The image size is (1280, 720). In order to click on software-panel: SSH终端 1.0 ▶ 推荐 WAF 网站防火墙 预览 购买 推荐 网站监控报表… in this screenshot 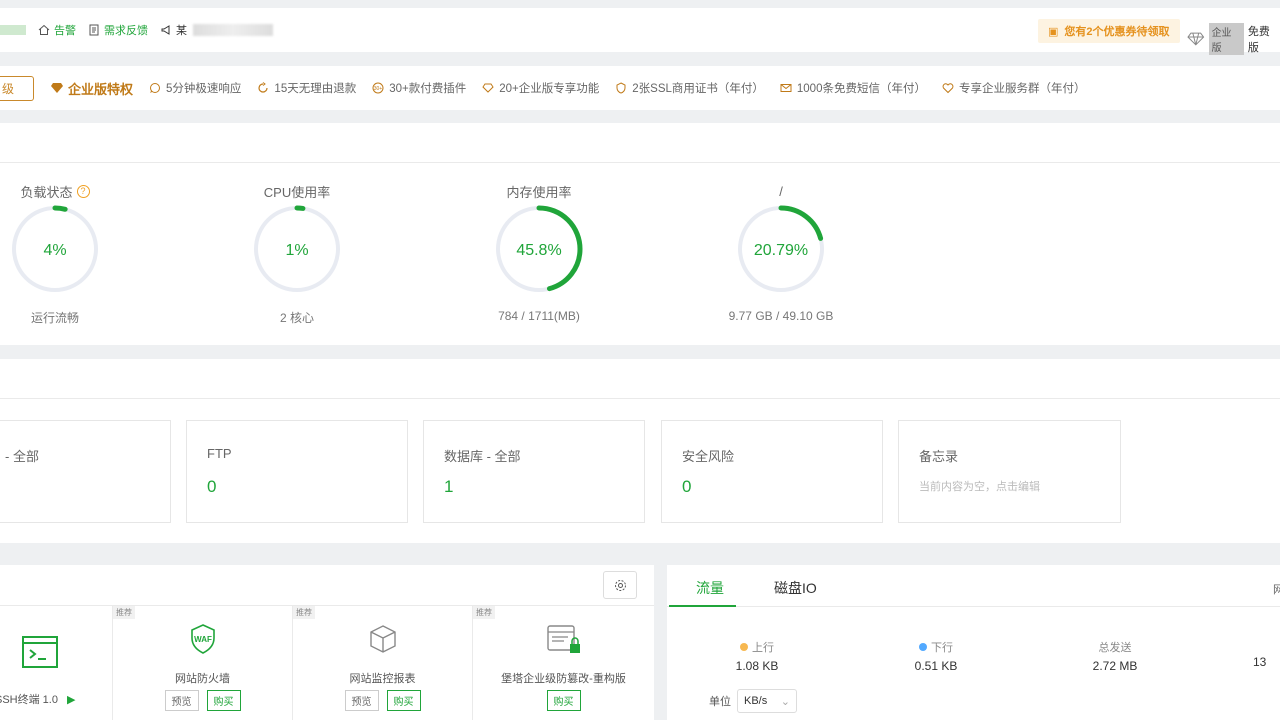, I will do `click(327, 642)`.